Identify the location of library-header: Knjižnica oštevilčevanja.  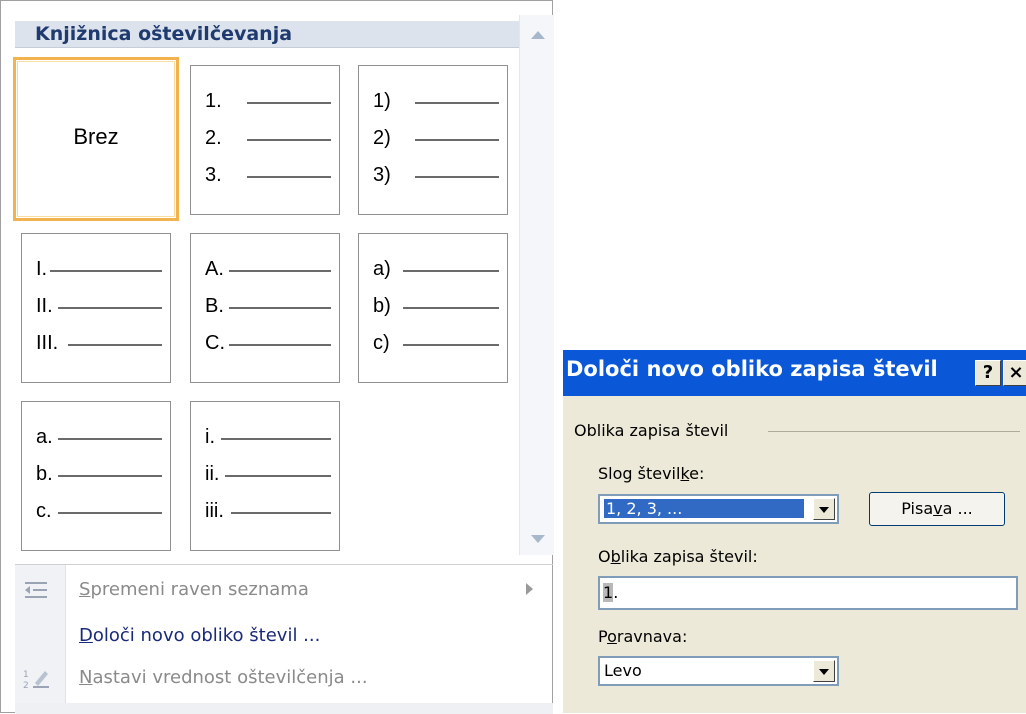
(267, 34).